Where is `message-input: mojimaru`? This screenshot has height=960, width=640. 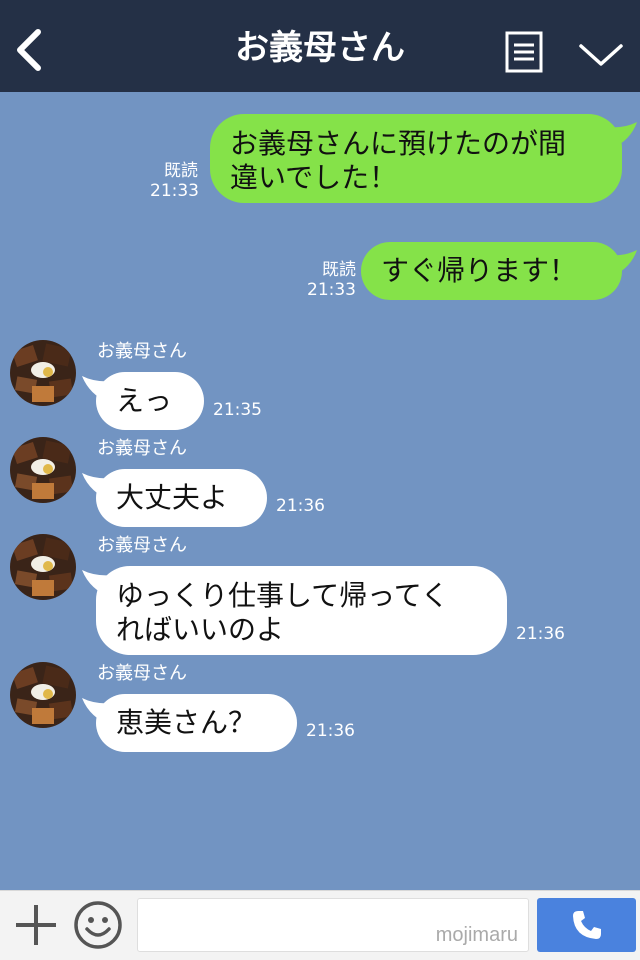
message-input: mojimaru is located at coordinates (333, 925).